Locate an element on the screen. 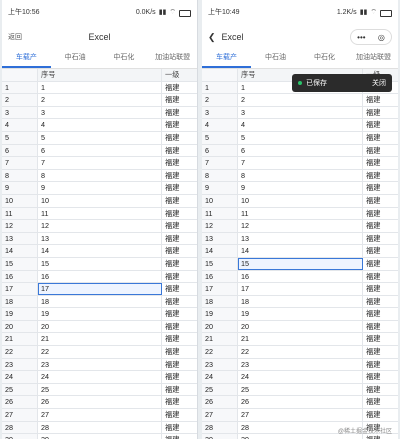 The width and height of the screenshot is (400, 439). table-cell: 26 is located at coordinates (300, 402).